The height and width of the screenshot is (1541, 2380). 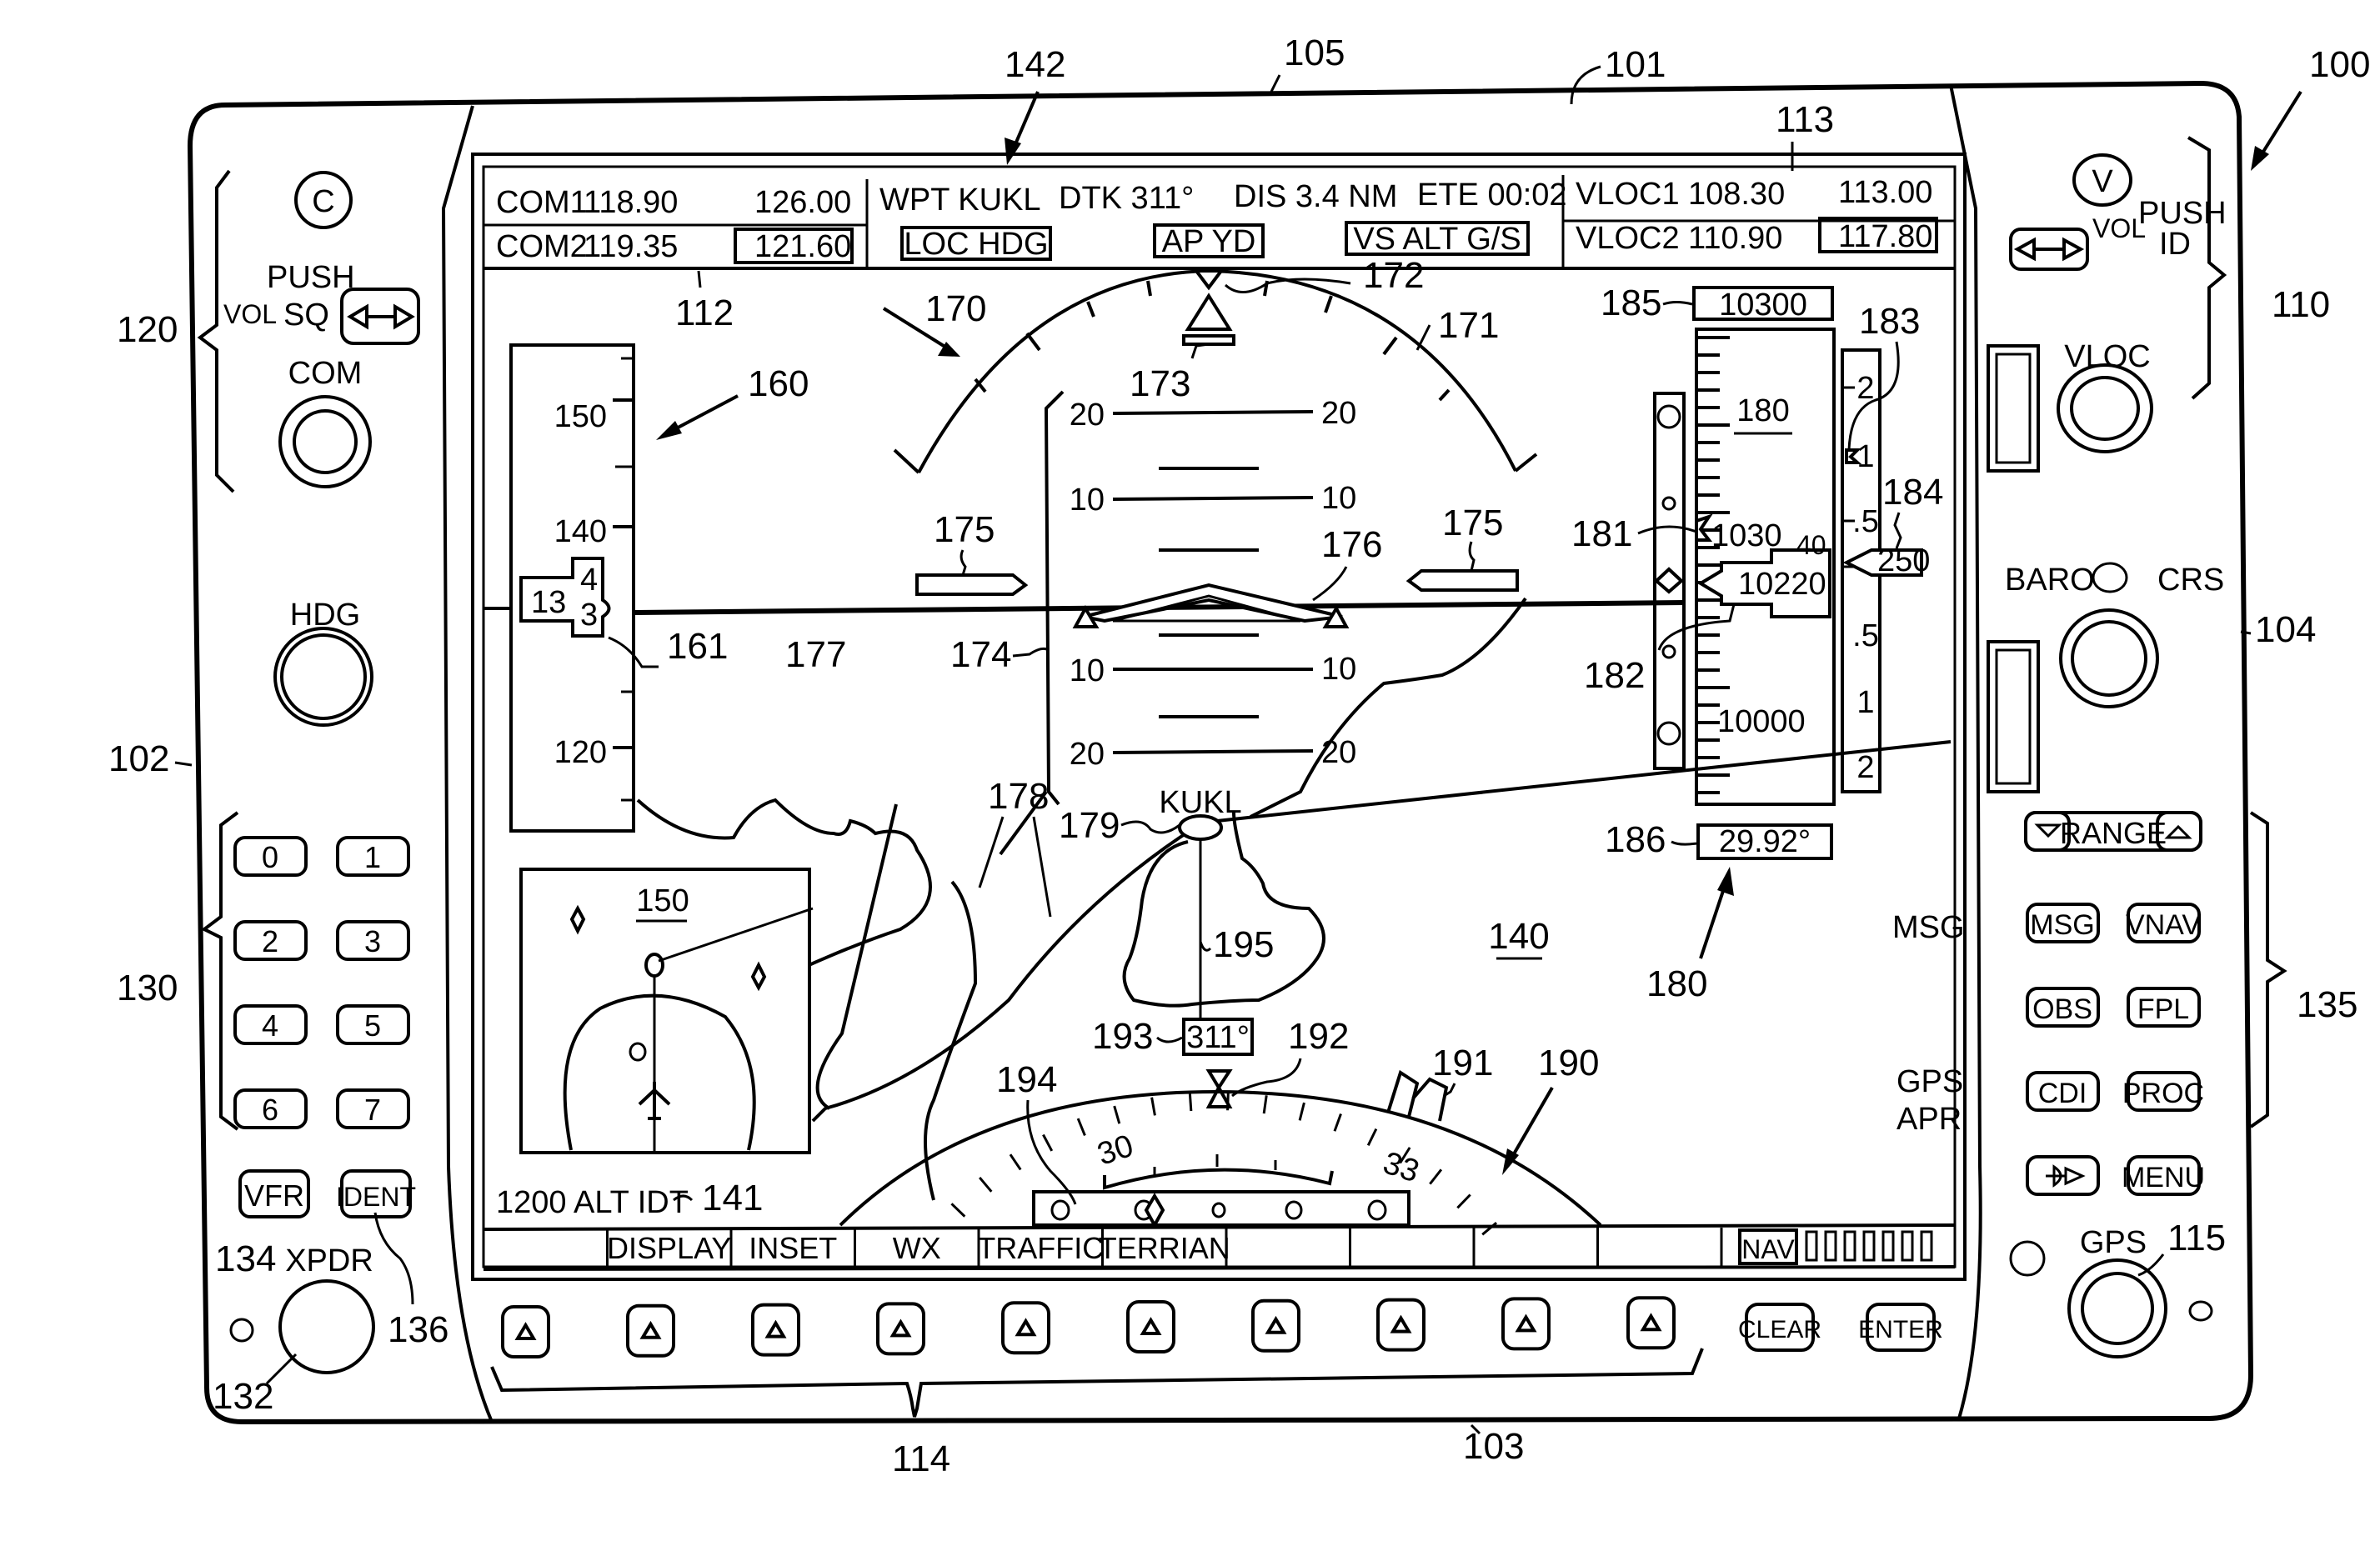 I want to click on ref-181: 181, so click(x=1601, y=533).